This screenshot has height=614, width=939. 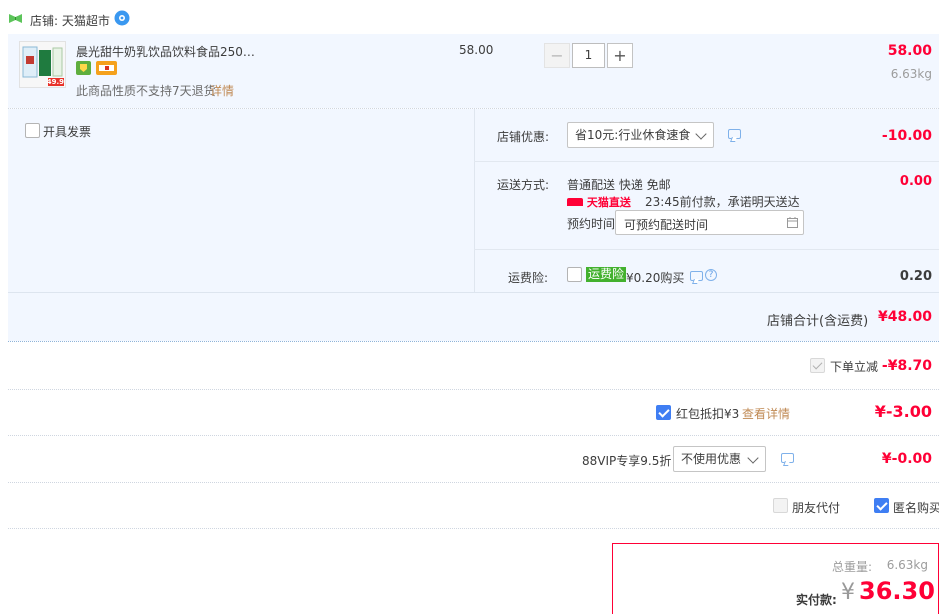 What do you see at coordinates (620, 55) in the screenshot?
I see `quantity-increase-button: +` at bounding box center [620, 55].